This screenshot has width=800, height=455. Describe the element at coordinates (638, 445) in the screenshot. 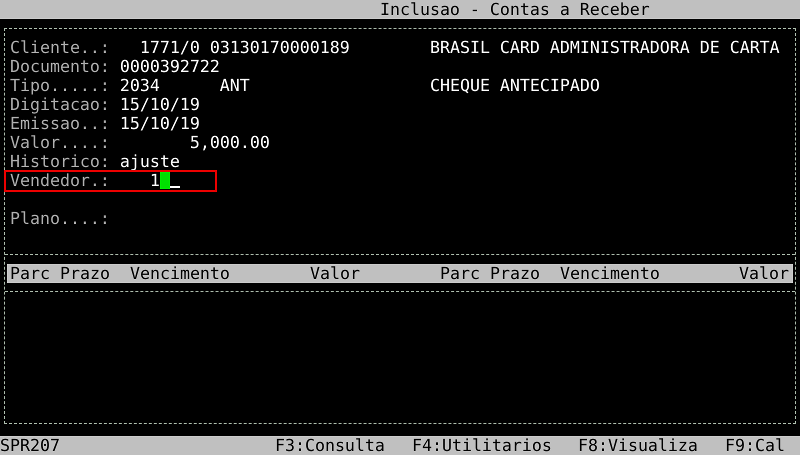

I see `function-key-hint: F8:Visualiza` at that location.